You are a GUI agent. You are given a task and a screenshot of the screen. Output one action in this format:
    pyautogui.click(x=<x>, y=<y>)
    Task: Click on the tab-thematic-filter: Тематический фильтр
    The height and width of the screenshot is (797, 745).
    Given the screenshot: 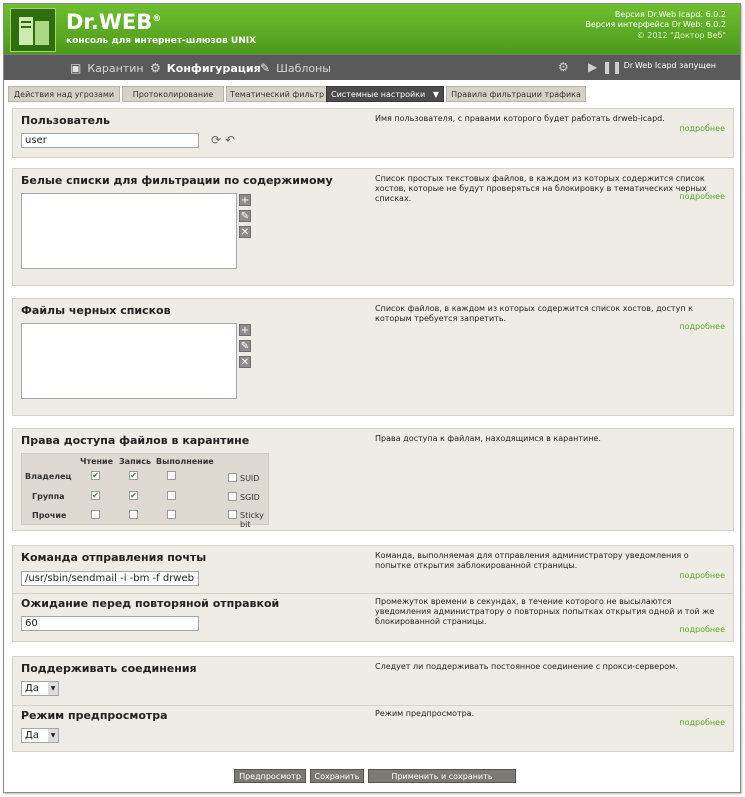 What is the action you would take?
    pyautogui.click(x=277, y=94)
    